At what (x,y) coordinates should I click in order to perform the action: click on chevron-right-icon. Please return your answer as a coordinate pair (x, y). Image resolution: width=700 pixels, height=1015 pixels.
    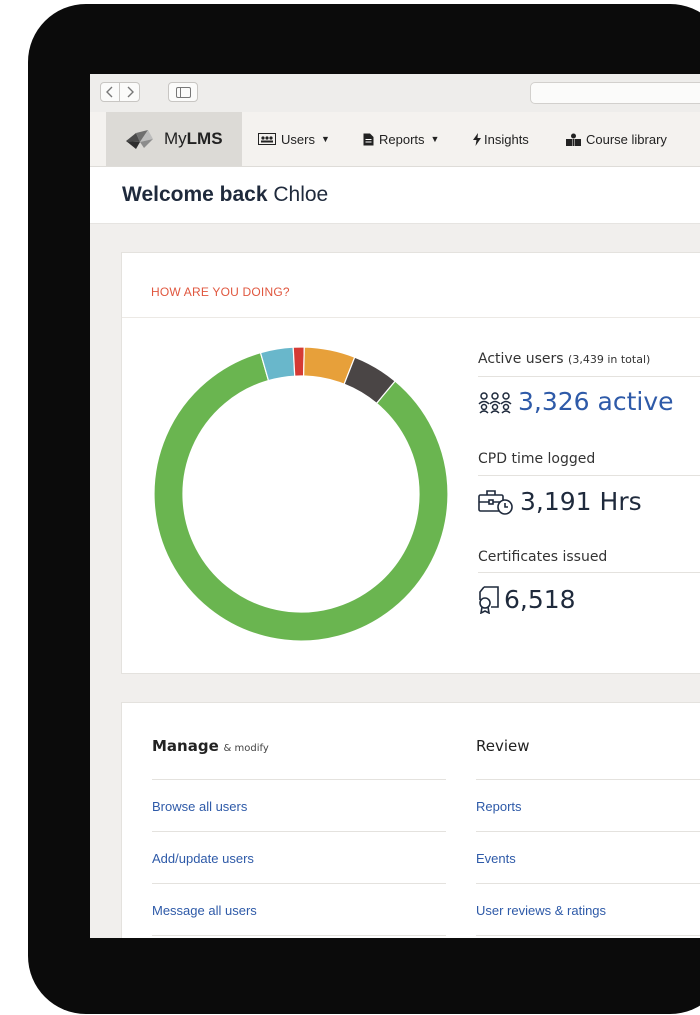
    Looking at the image, I should click on (130, 92).